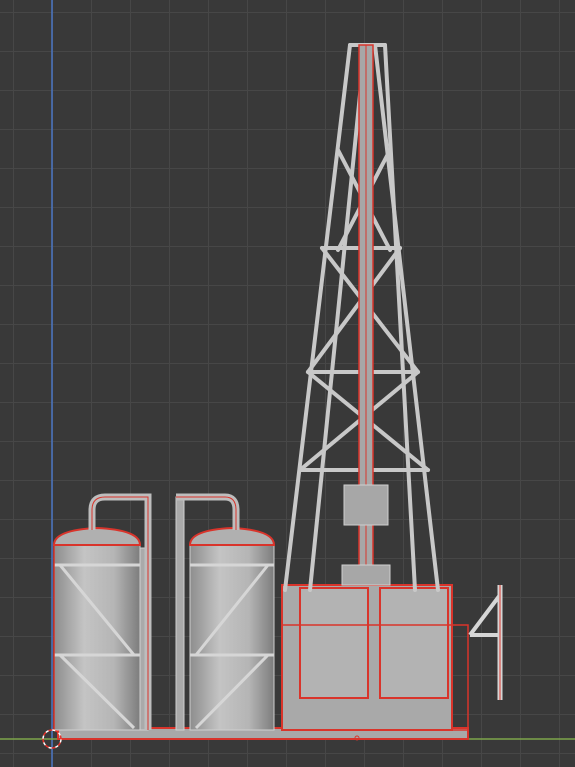  Describe the element at coordinates (225, 612) in the screenshot. I see `tank-right` at that location.